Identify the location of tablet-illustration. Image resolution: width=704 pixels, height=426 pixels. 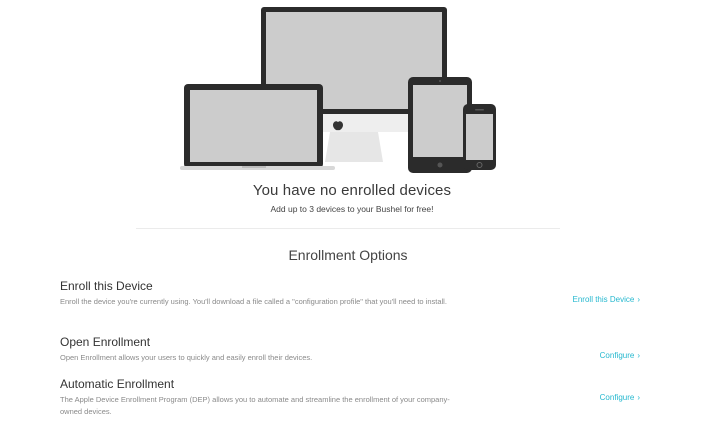
(440, 125).